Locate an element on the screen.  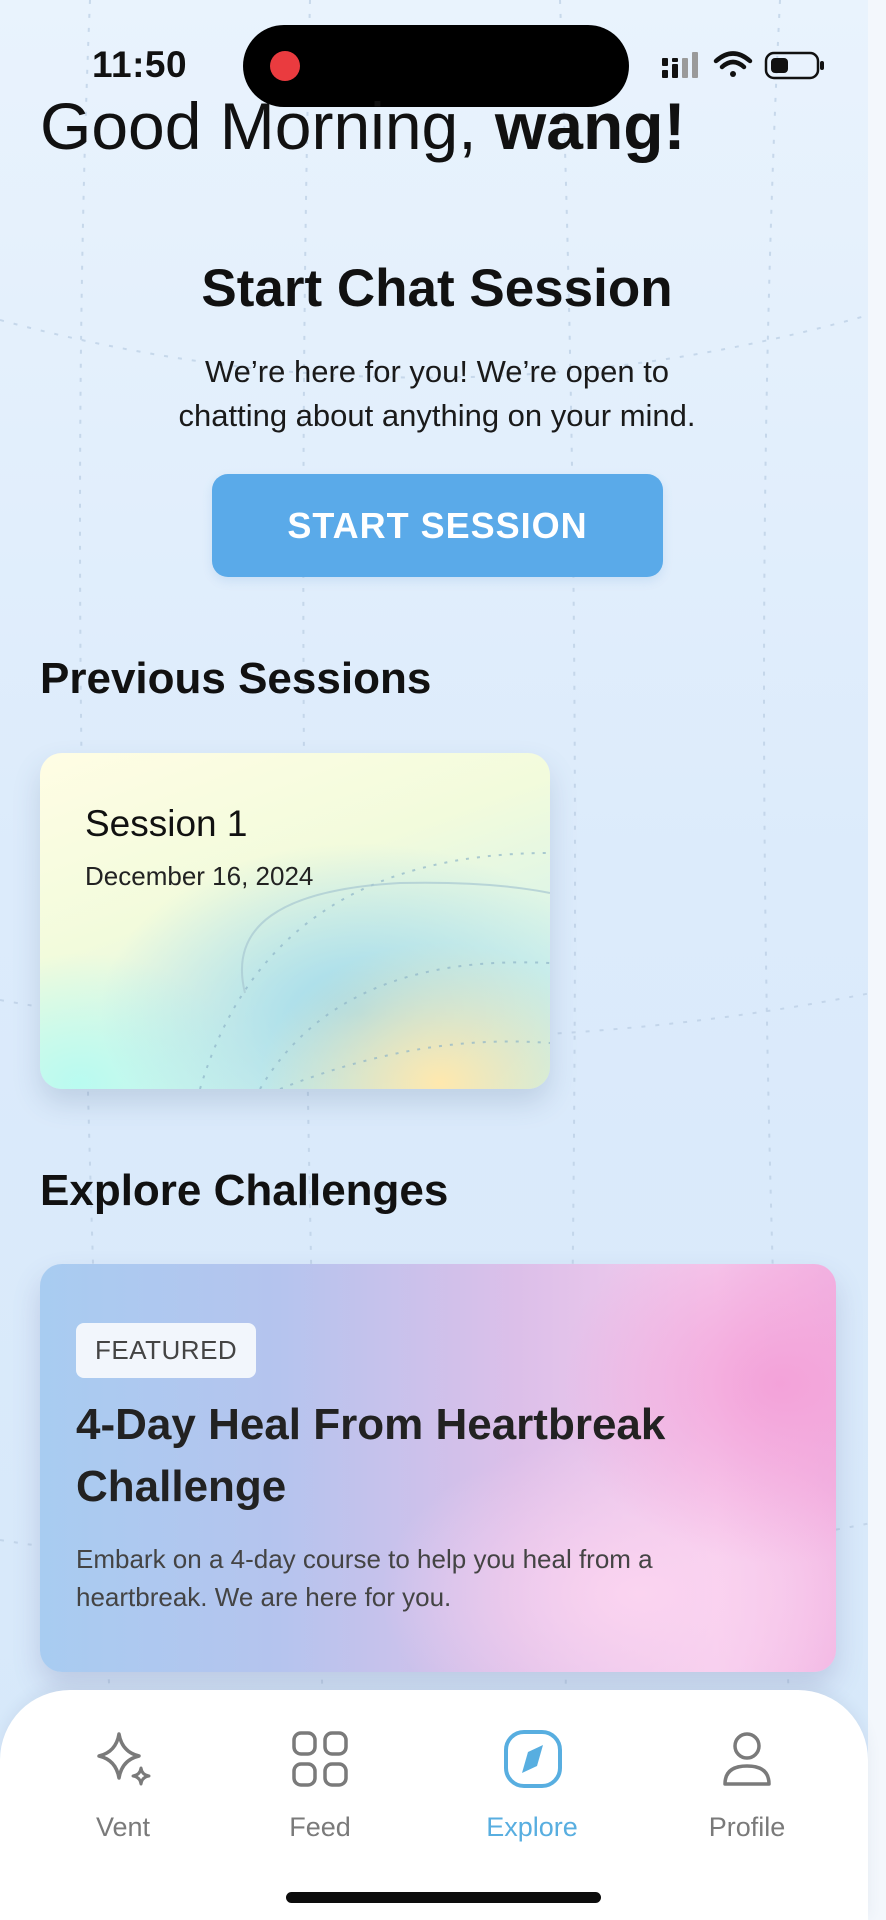
challenge-title: 4-Day Heal From Heartbreak Challenge is located at coordinates (371, 1455).